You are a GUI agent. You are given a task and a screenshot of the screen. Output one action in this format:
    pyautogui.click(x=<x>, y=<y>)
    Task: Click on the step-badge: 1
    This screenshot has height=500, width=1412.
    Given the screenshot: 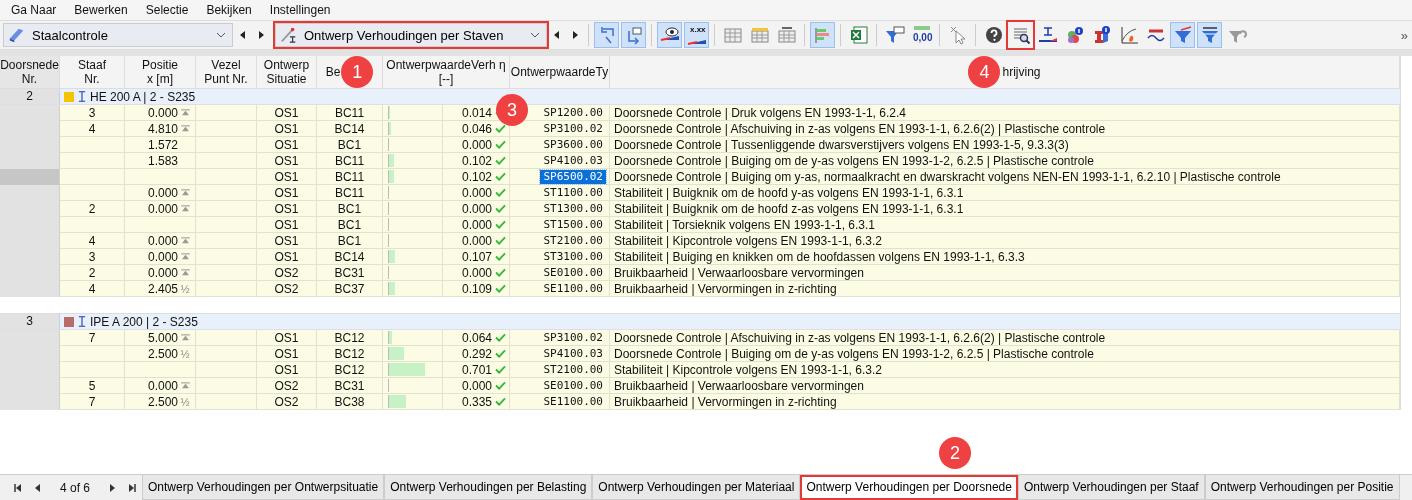 What is the action you would take?
    pyautogui.click(x=357, y=72)
    